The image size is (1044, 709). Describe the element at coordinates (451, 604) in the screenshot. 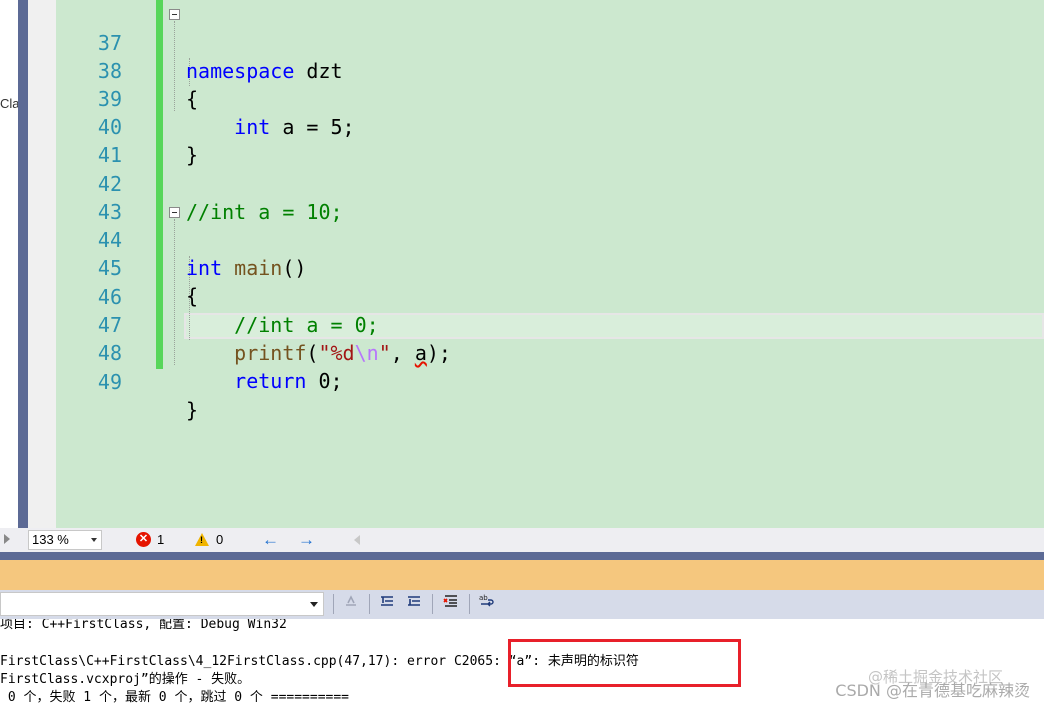

I see `clear-all-icon` at that location.